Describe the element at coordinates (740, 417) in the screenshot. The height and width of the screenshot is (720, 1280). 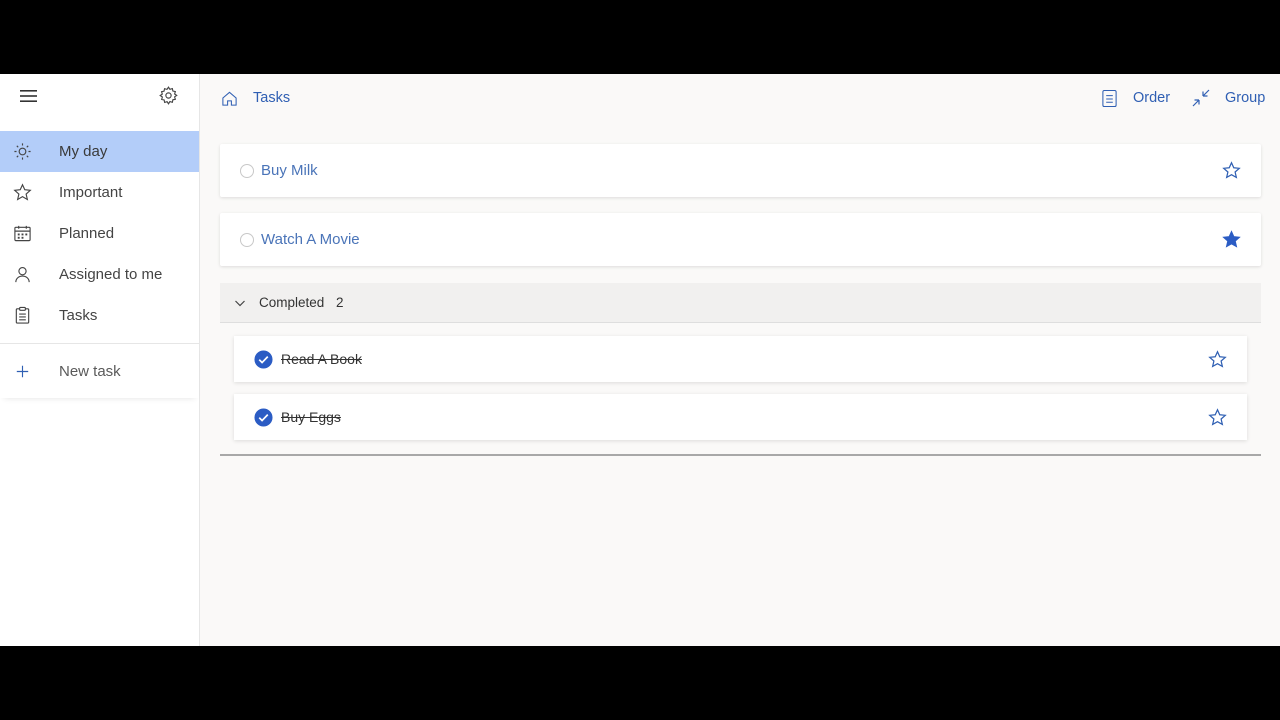
I see `completed-task-item: Buy Eggs` at that location.